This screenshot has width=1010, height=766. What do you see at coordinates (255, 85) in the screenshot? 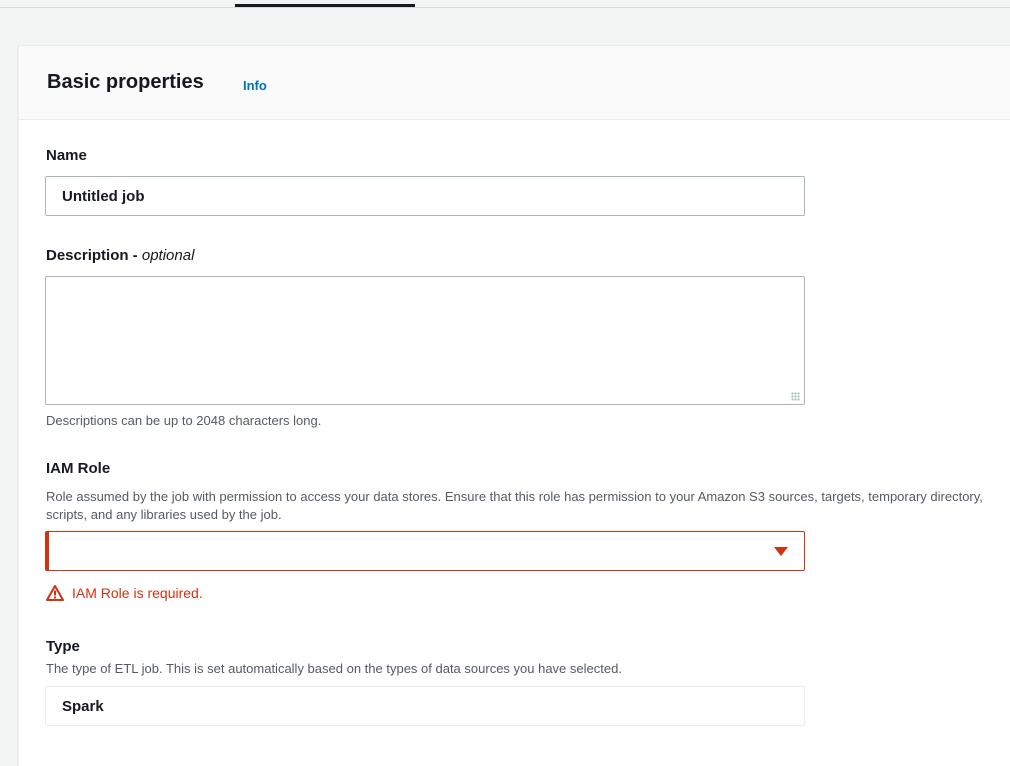
I see `info-link: Info` at bounding box center [255, 85].